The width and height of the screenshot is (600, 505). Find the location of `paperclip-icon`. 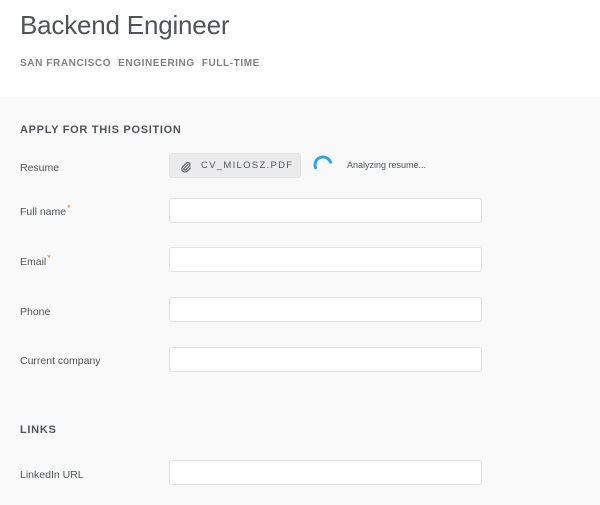

paperclip-icon is located at coordinates (186, 166).